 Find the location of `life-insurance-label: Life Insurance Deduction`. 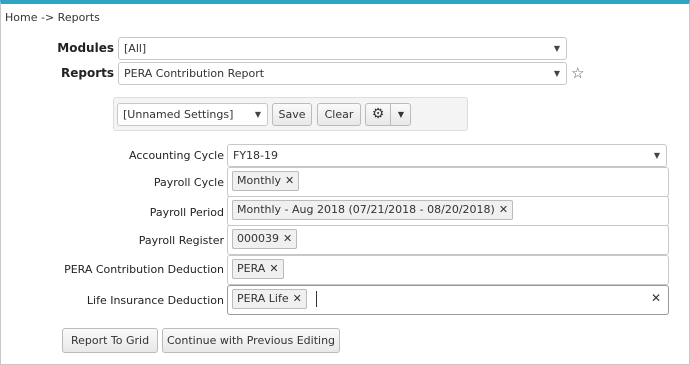

life-insurance-label: Life Insurance Deduction is located at coordinates (155, 300).